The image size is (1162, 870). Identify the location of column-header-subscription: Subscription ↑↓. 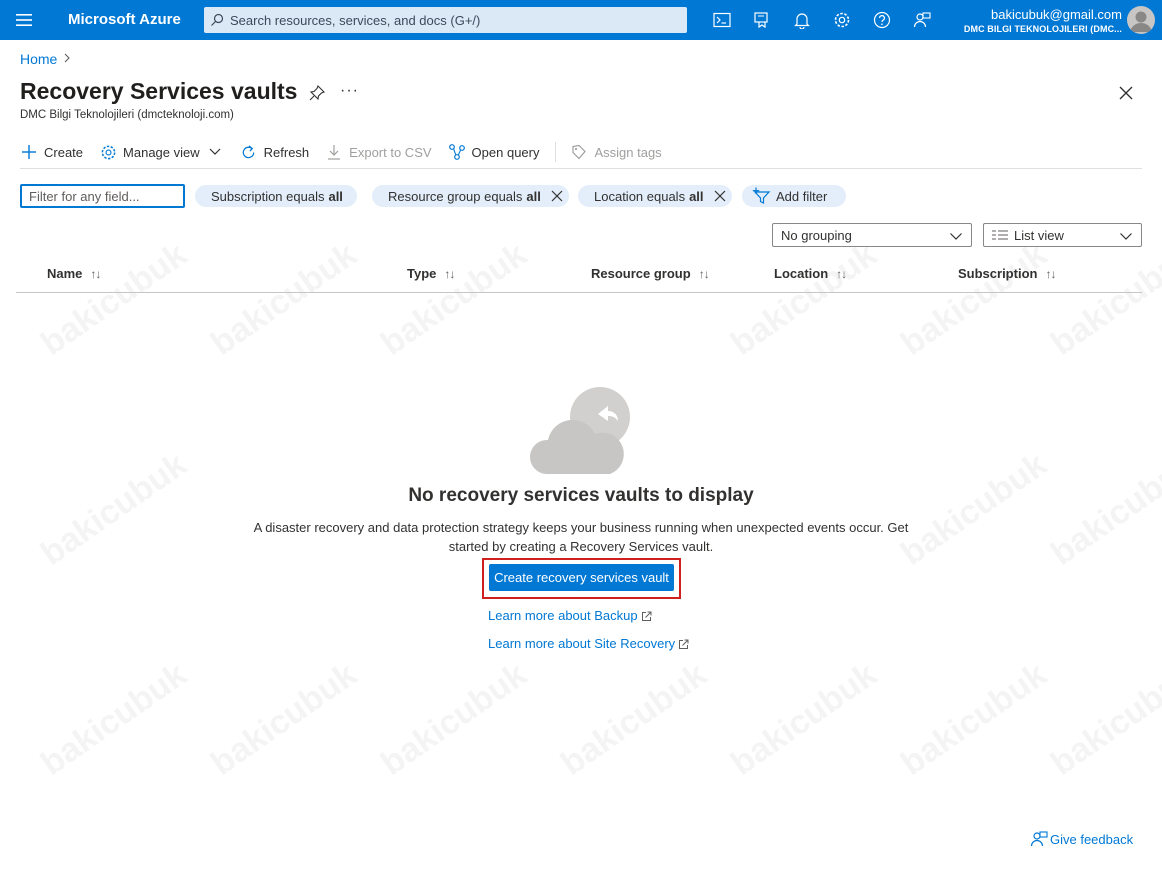
(1007, 273).